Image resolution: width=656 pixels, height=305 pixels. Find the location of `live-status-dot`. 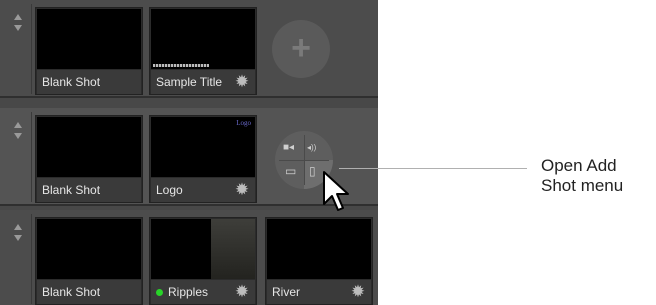

live-status-dot is located at coordinates (159, 292).